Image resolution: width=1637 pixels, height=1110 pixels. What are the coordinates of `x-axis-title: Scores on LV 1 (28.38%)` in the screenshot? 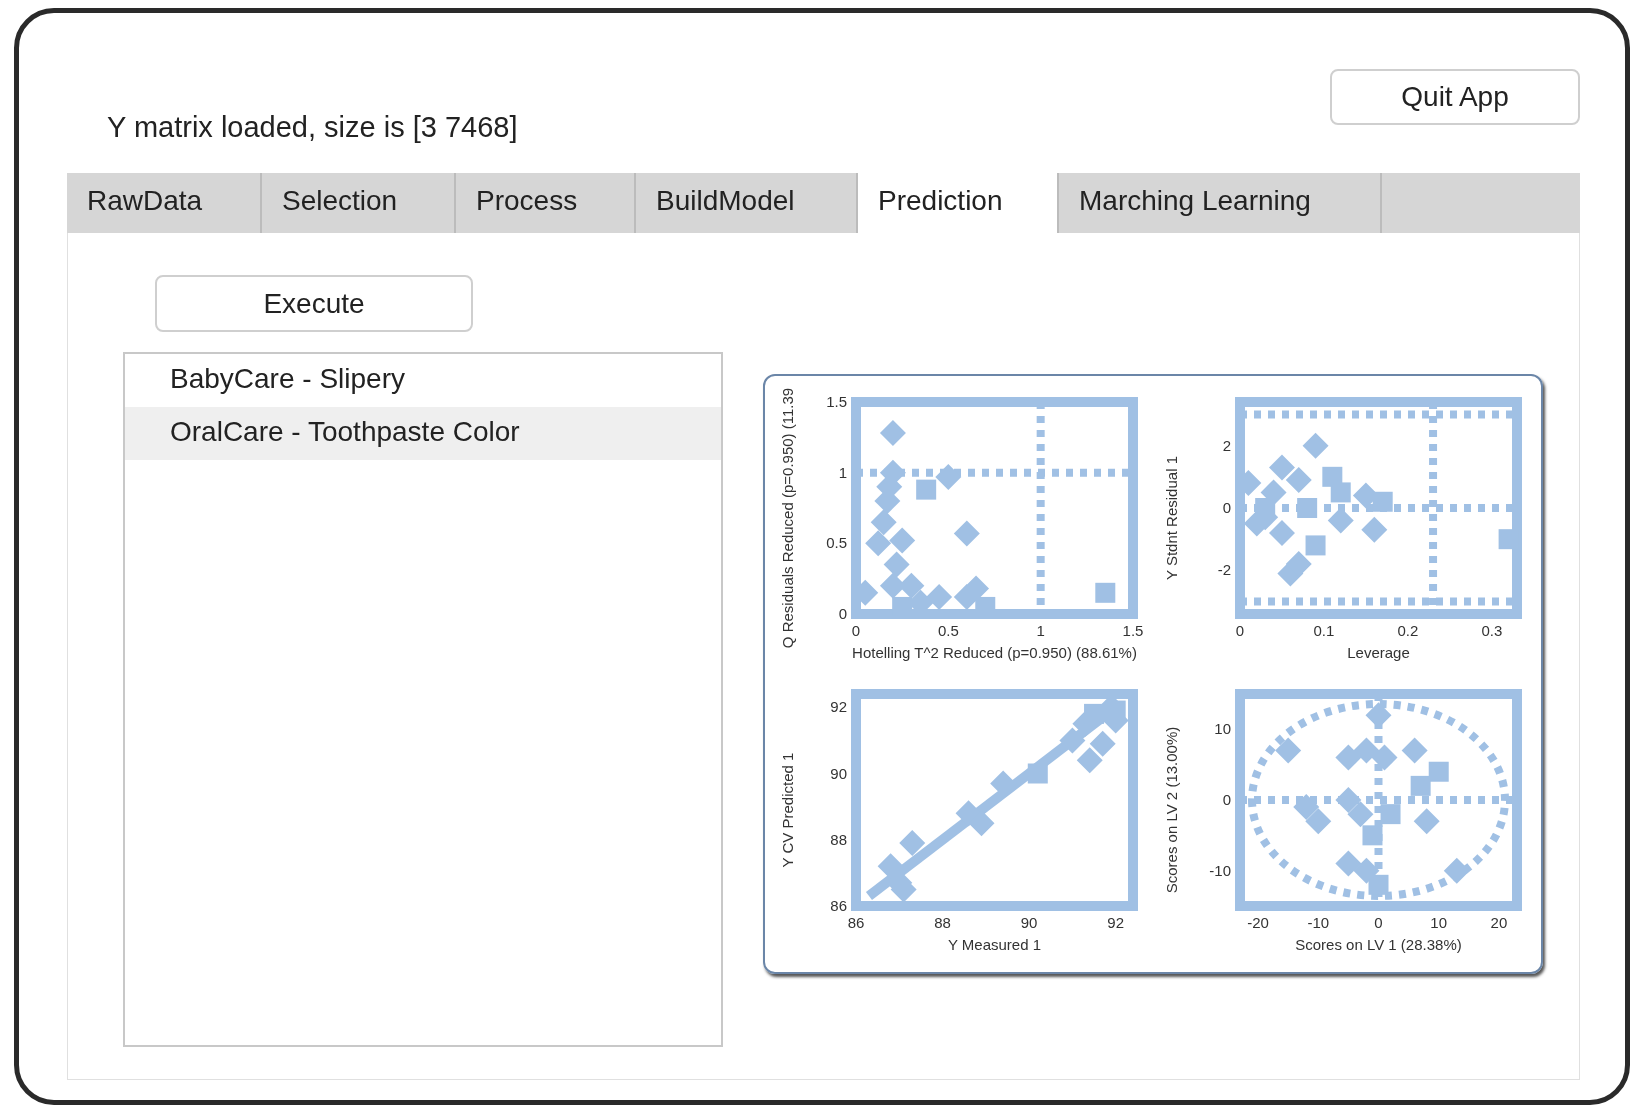 It's located at (1378, 944).